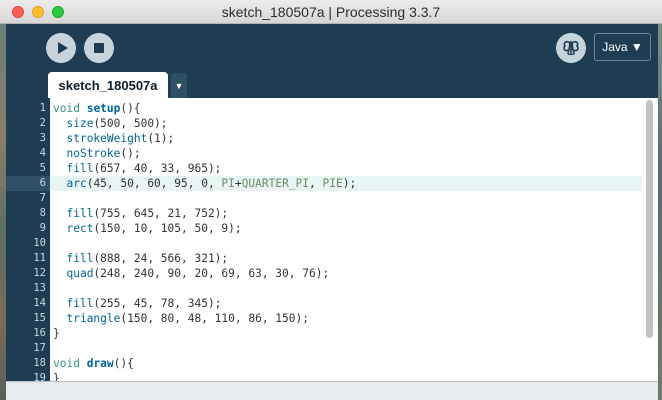 This screenshot has width=662, height=400. Describe the element at coordinates (332, 85) in the screenshot. I see `tab-bar: sketch_180507a ▼` at that location.